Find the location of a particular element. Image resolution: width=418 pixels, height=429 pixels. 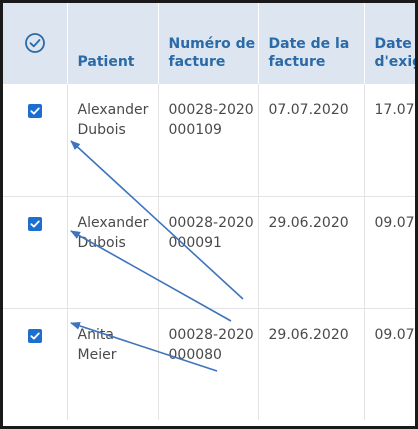

due-date-cell: 17.07.2020 is located at coordinates (389, 139).